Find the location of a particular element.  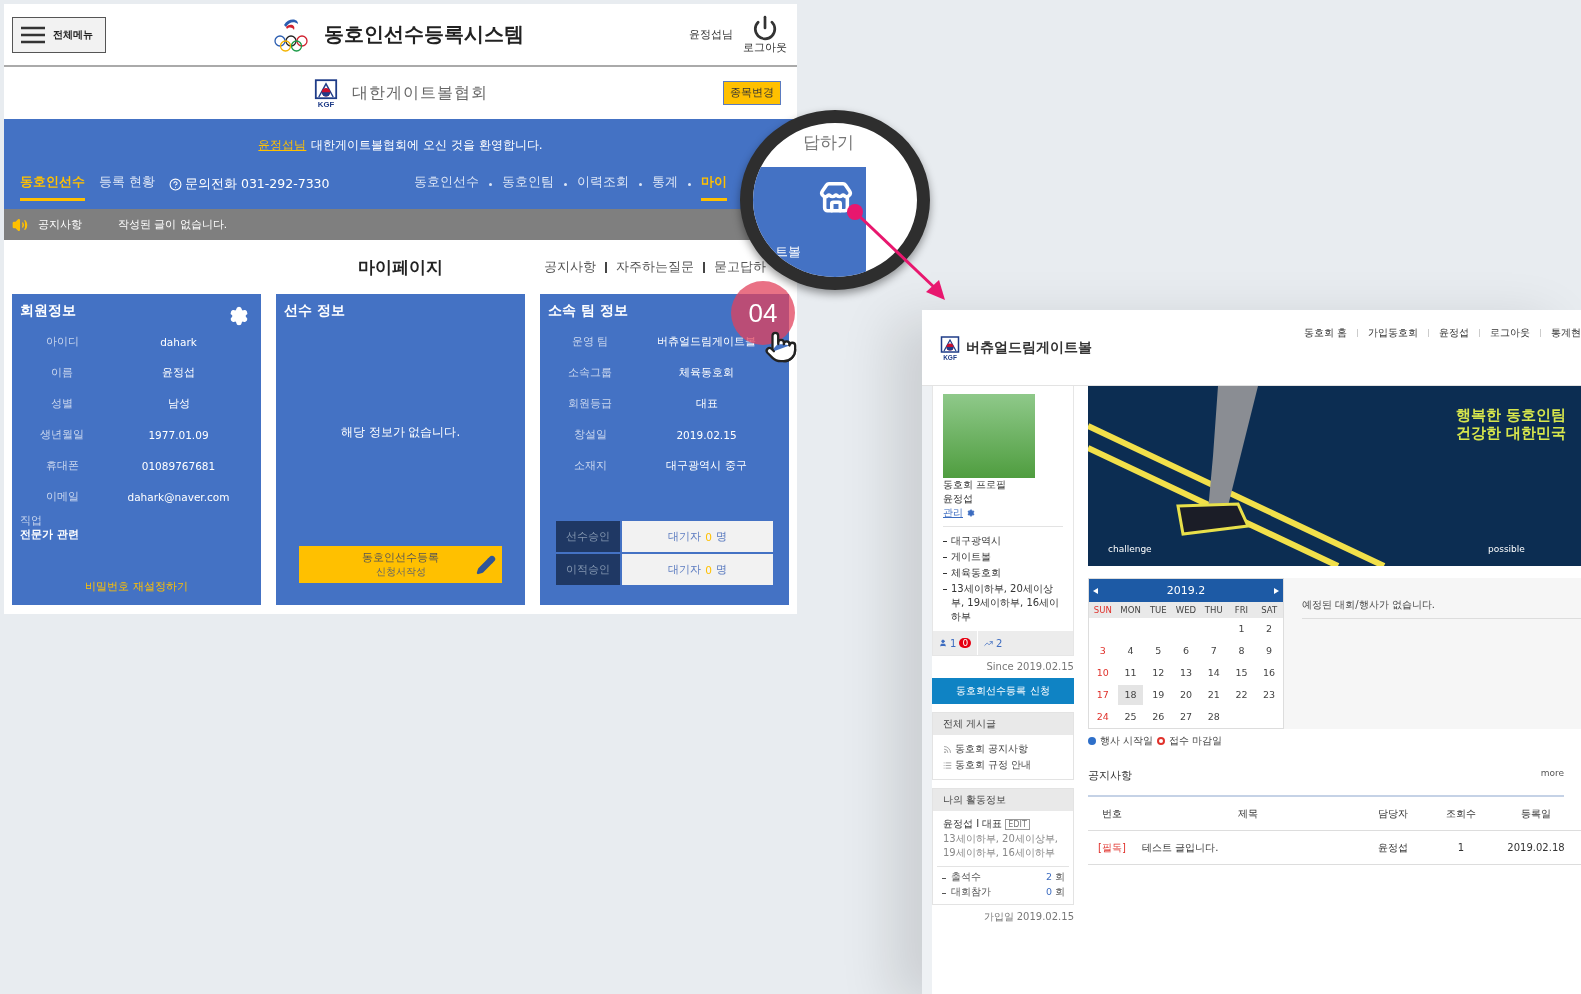

club-tag: 게이트볼 is located at coordinates (1004, 557).